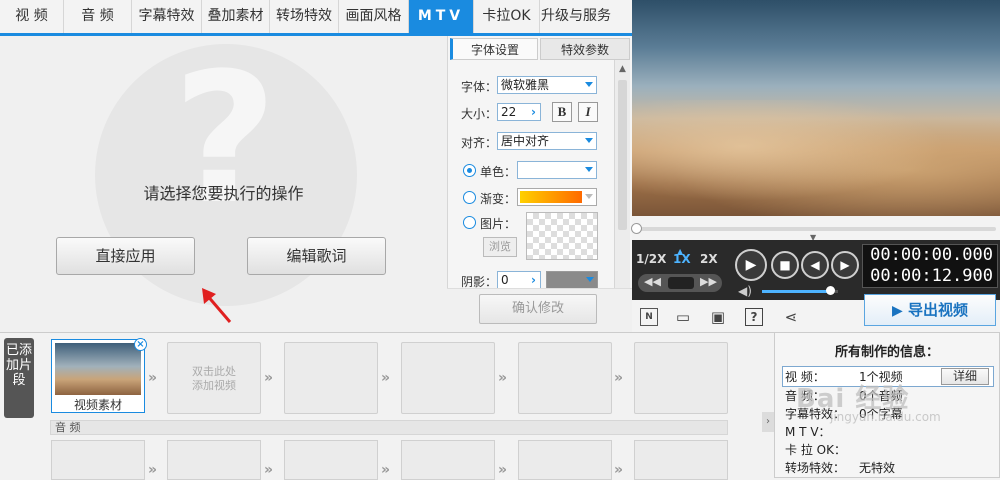 The height and width of the screenshot is (480, 1000). I want to click on speed-2x-button: 2X, so click(709, 259).